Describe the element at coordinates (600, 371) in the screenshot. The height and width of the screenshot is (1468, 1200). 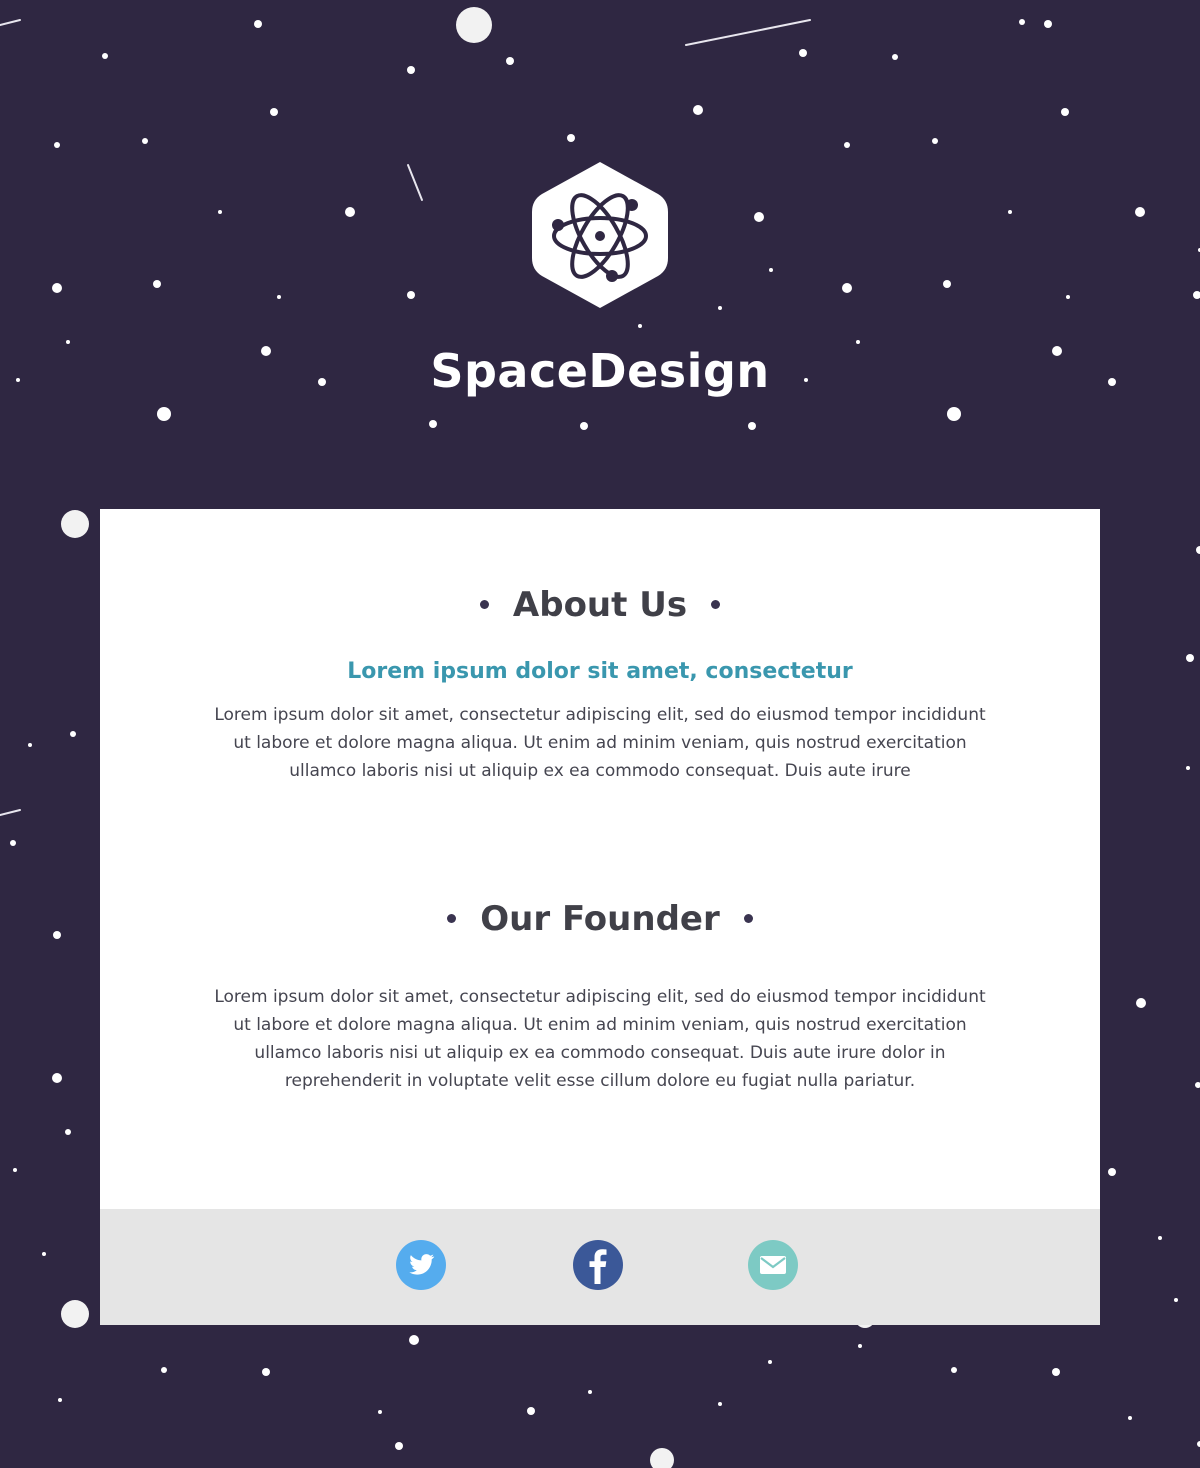
I see `brand-name: SpaceDesign` at that location.